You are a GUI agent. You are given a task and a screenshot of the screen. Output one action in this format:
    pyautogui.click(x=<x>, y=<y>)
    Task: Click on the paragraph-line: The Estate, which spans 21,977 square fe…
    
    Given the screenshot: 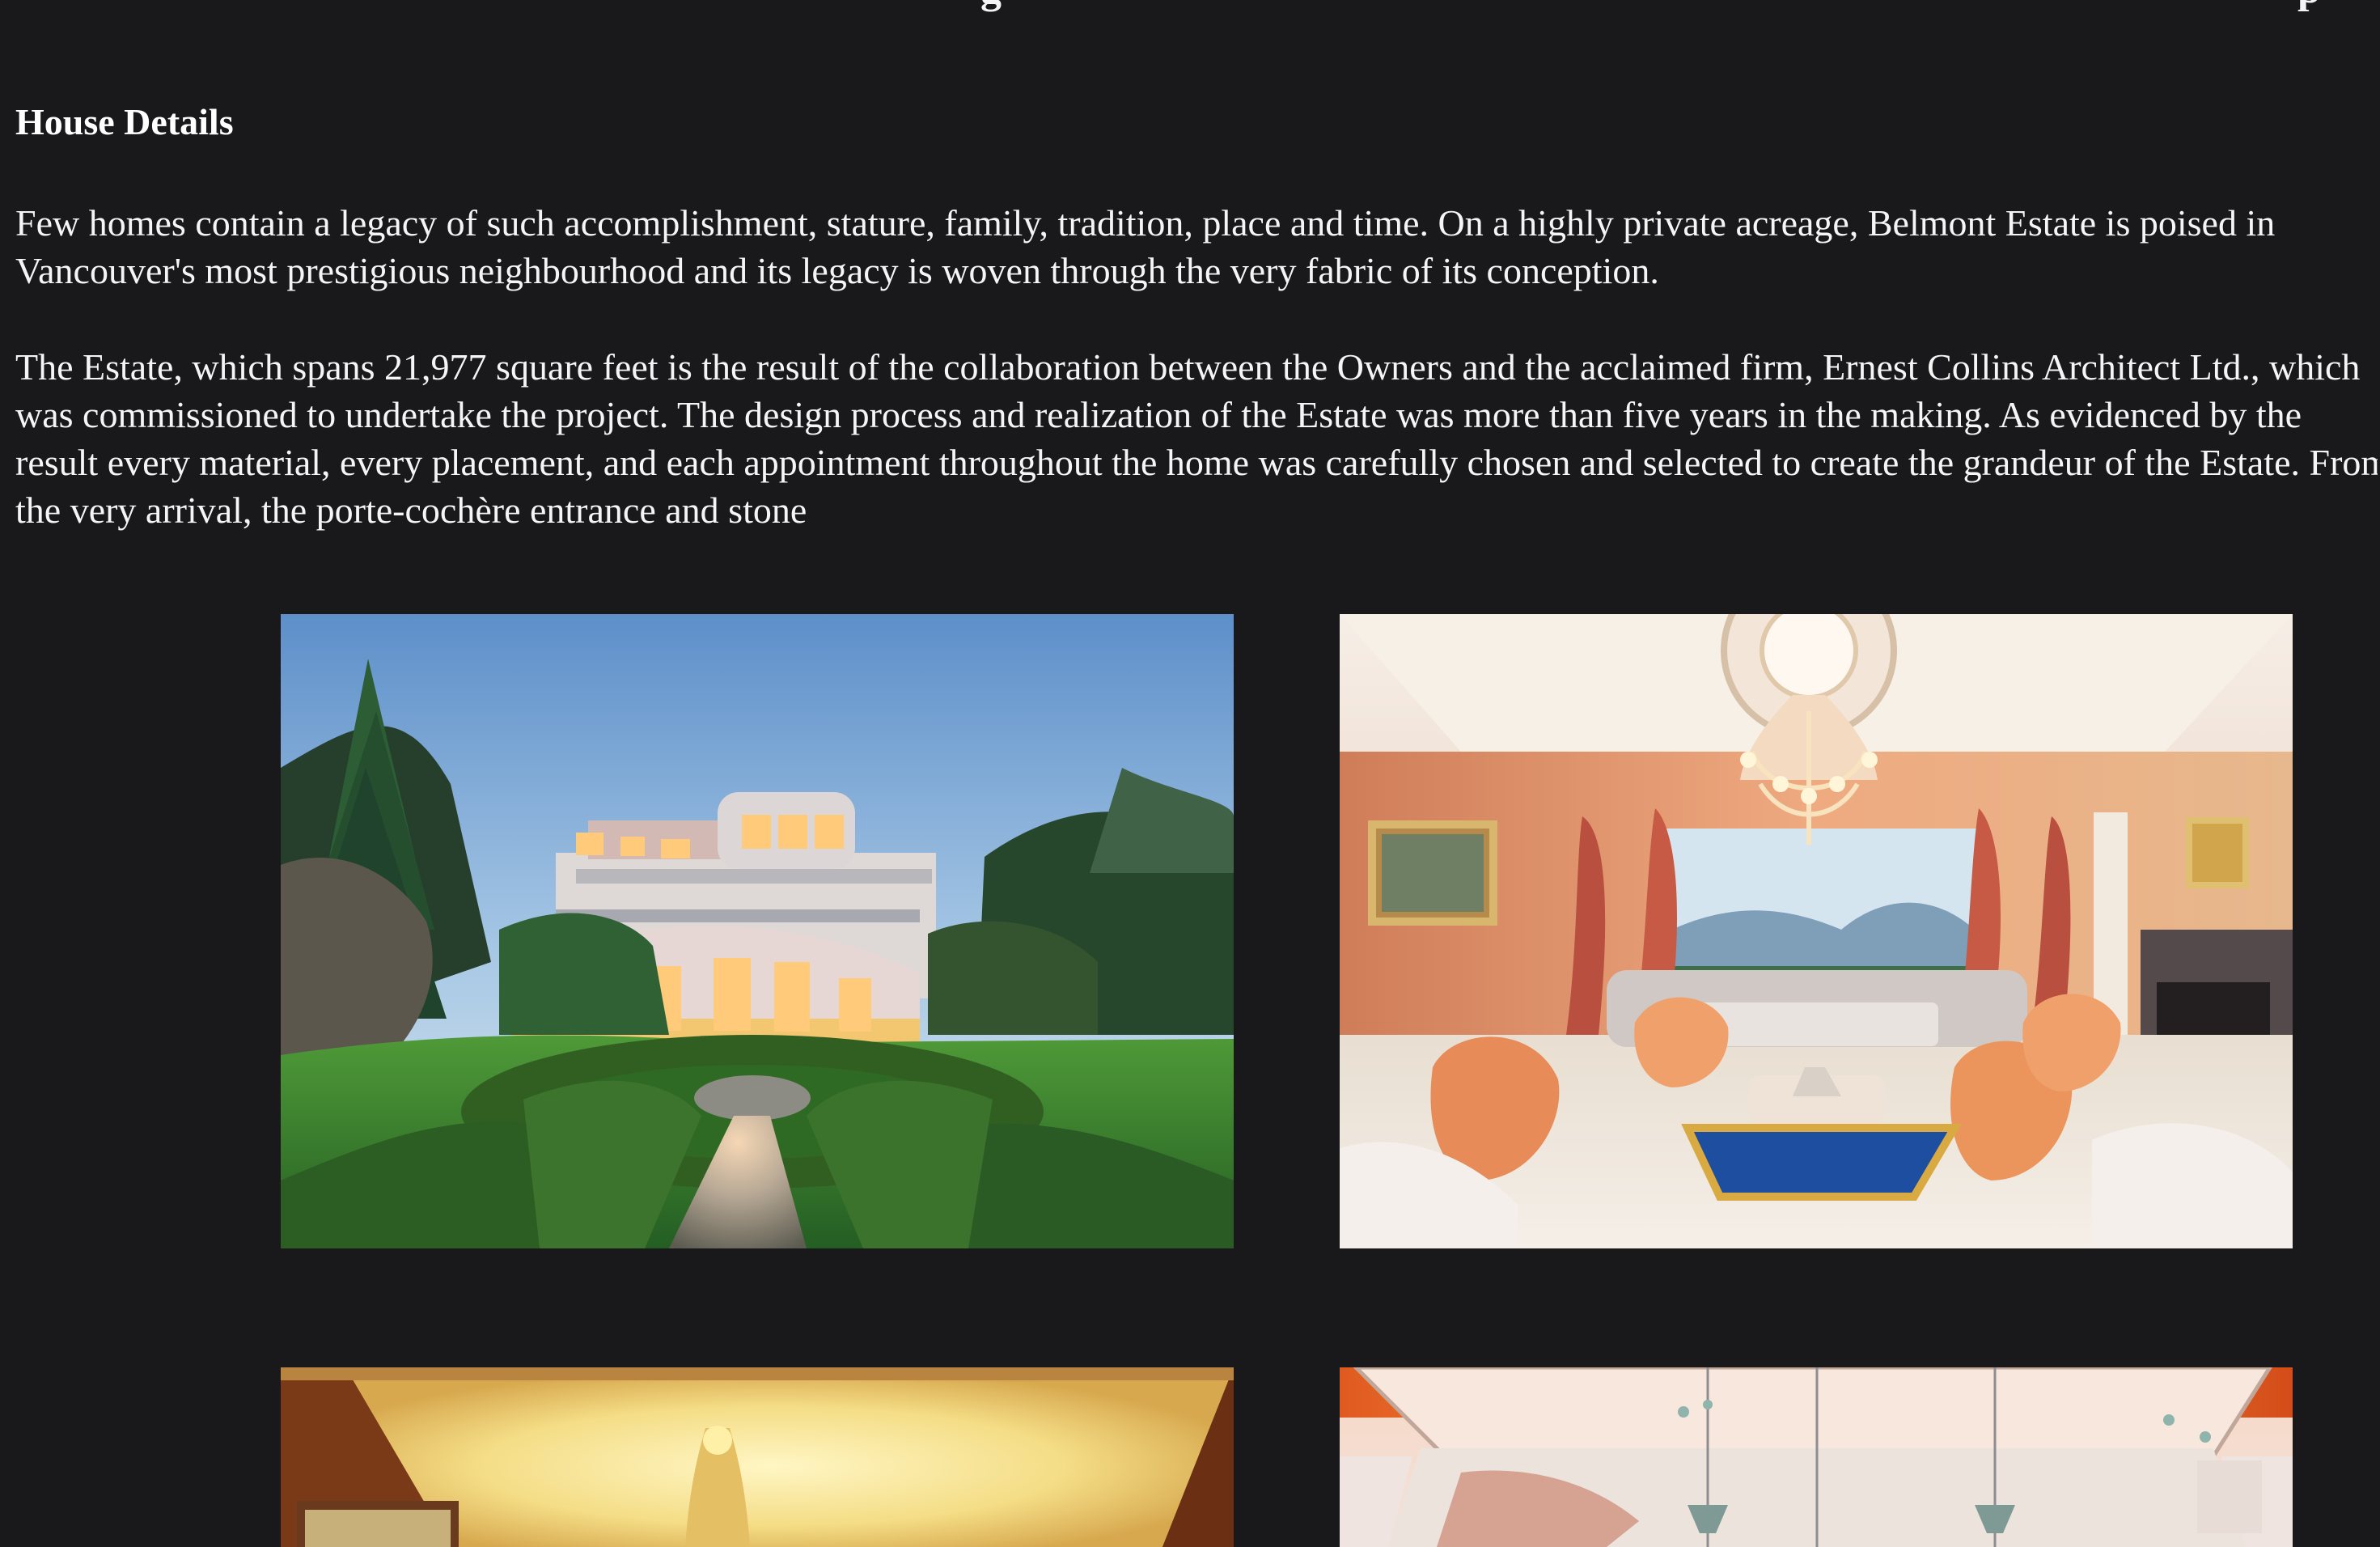 What is the action you would take?
    pyautogui.click(x=1188, y=367)
    